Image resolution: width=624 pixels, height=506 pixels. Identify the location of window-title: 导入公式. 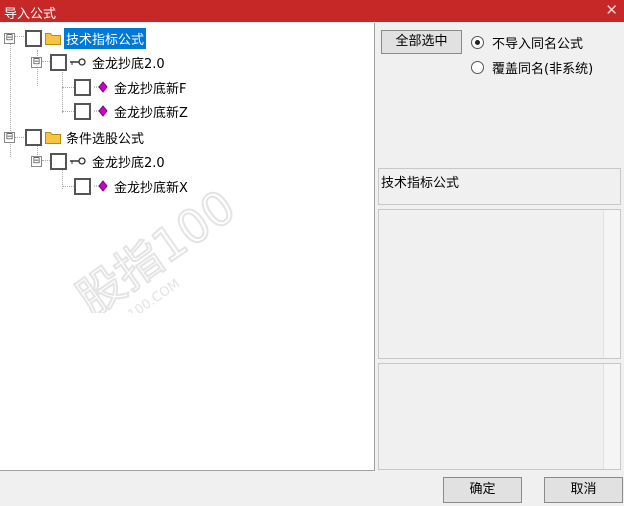
(30, 14).